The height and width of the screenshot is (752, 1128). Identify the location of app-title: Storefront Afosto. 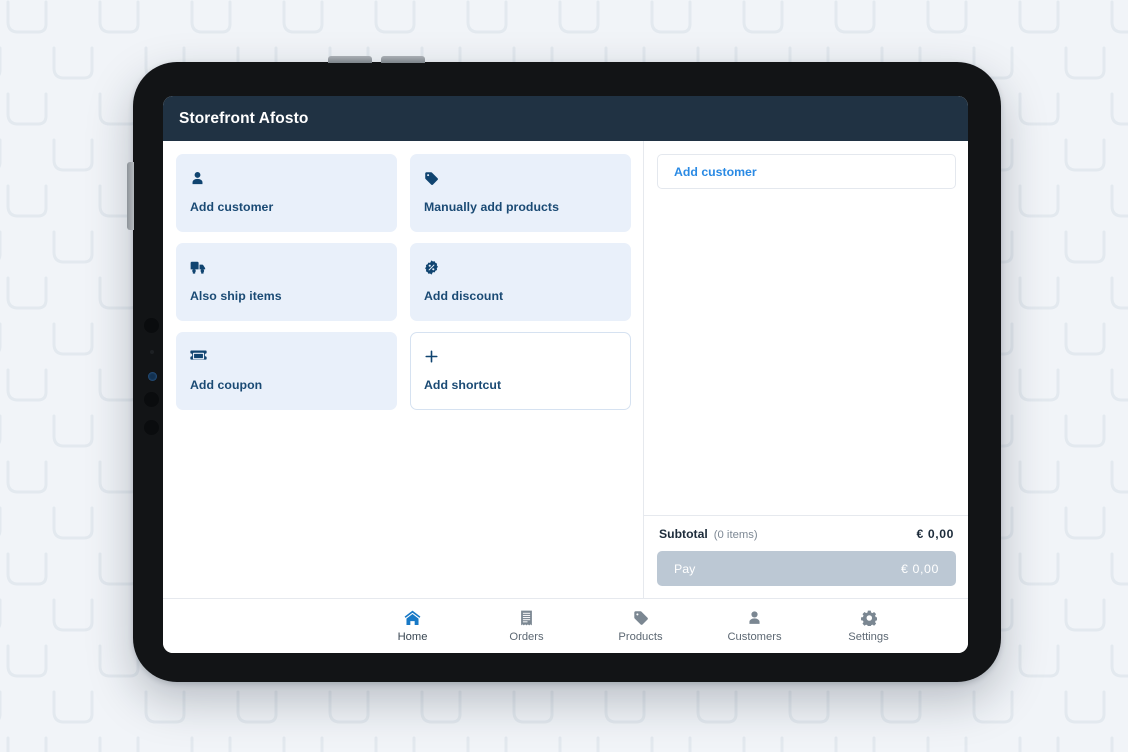
(244, 118).